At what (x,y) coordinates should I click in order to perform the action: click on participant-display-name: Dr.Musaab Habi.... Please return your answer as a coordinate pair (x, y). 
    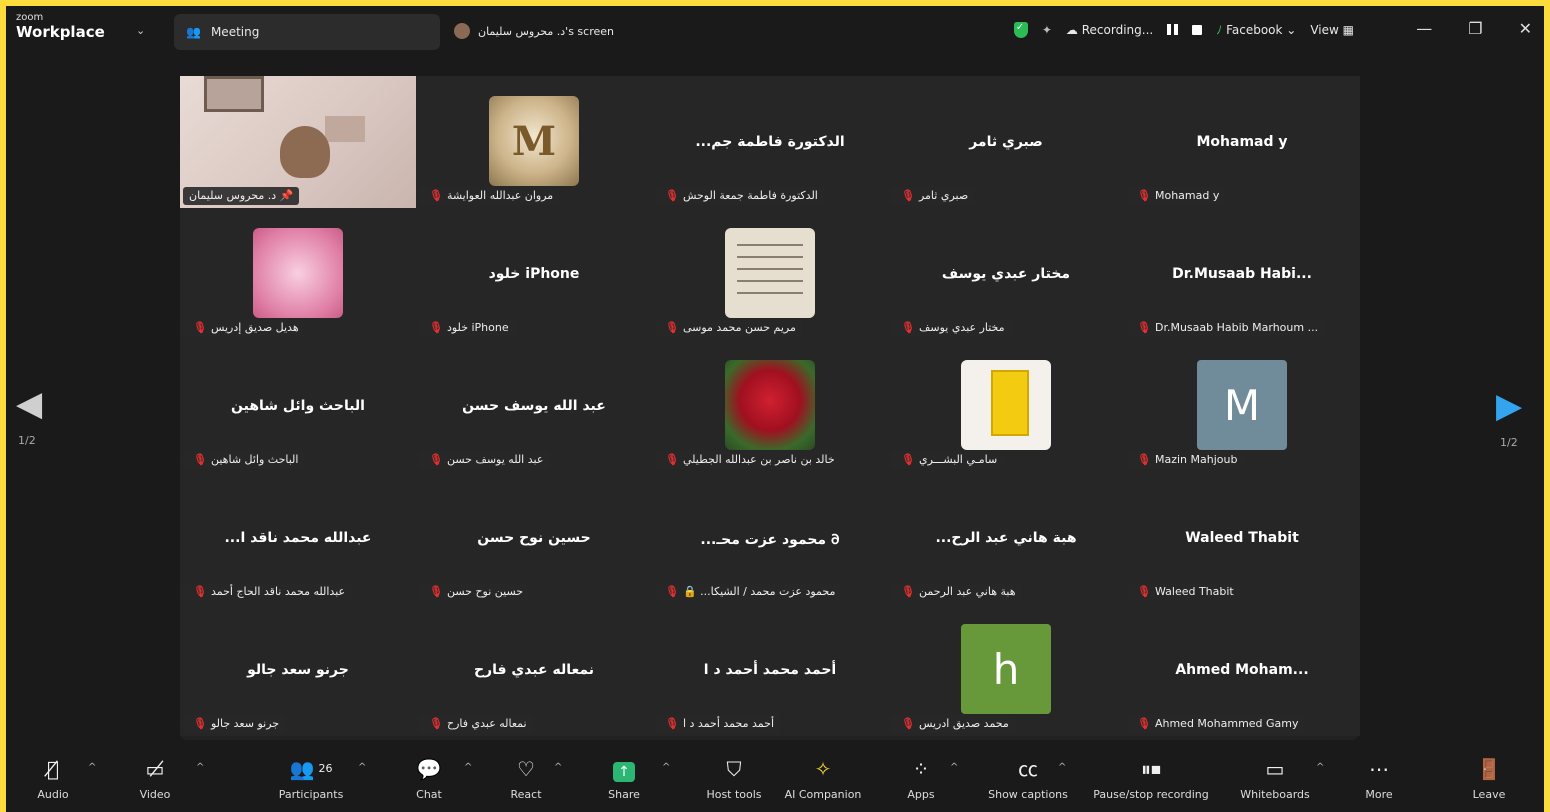
    Looking at the image, I should click on (1242, 274).